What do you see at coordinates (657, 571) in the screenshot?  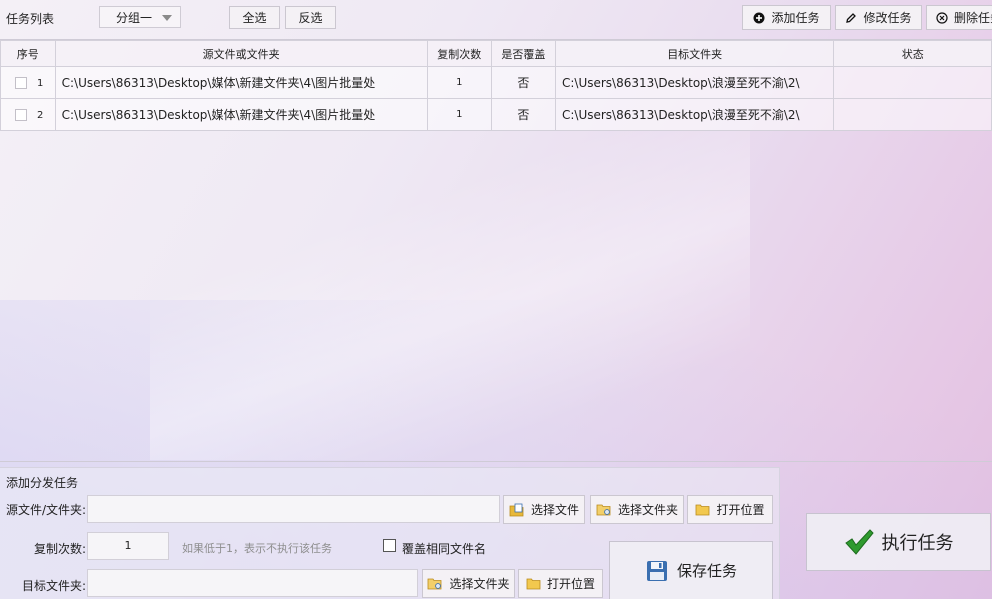 I see `save-icon` at bounding box center [657, 571].